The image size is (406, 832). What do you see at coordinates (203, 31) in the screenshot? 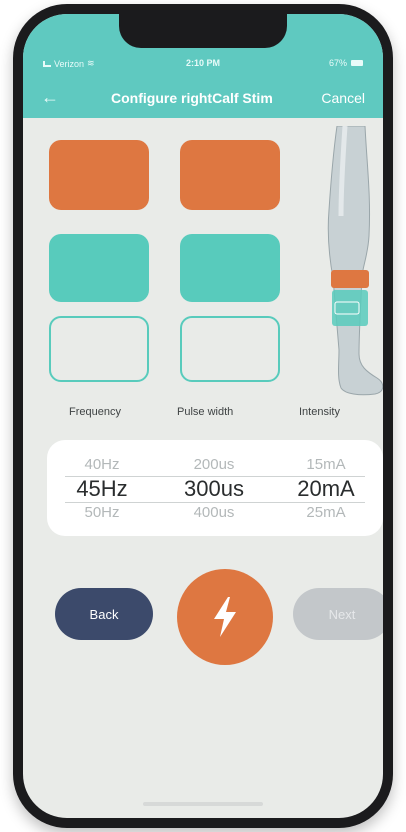
I see `device-notch` at bounding box center [203, 31].